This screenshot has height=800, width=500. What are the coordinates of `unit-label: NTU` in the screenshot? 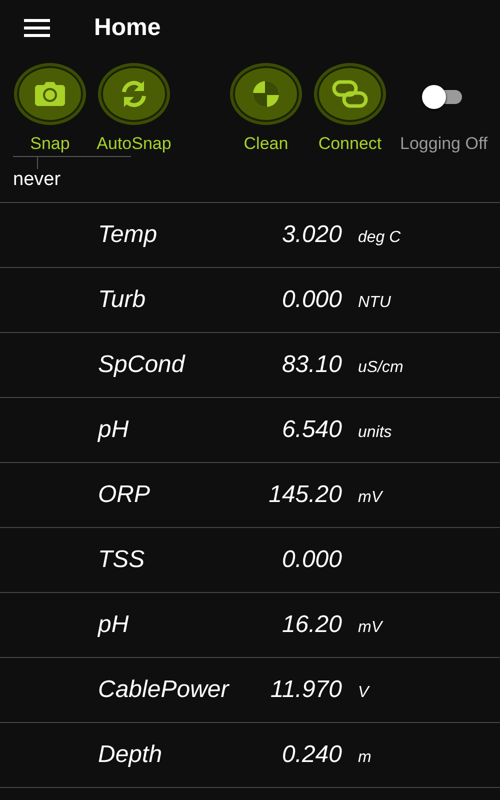 It's located at (374, 302).